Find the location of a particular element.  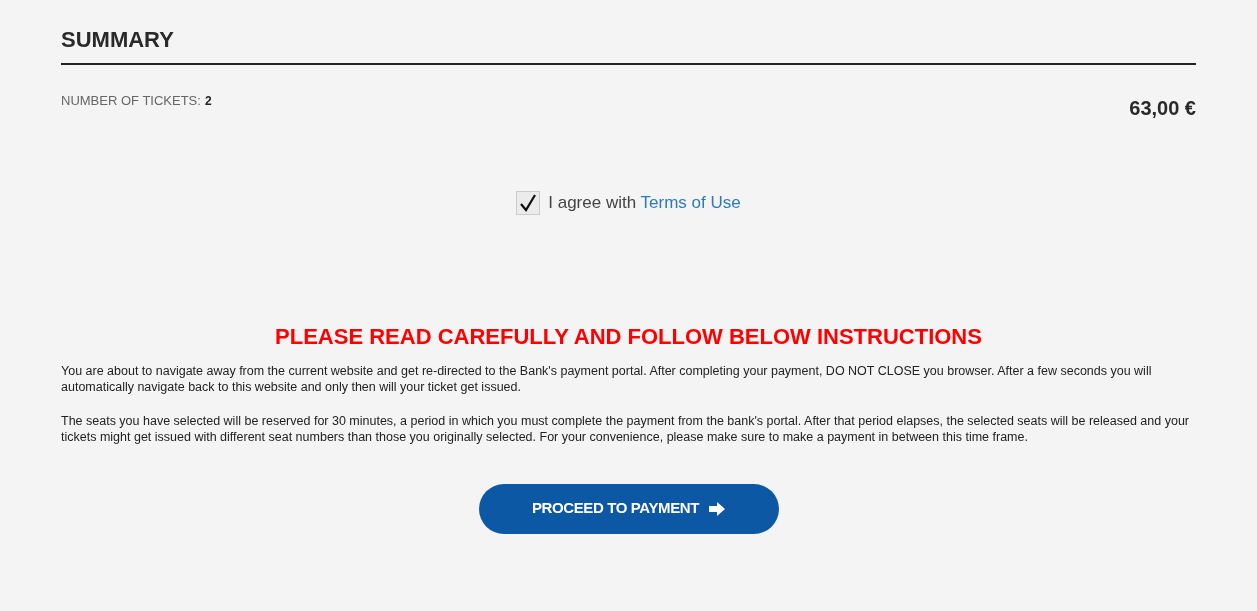

section-title: SUMMARY is located at coordinates (628, 45).